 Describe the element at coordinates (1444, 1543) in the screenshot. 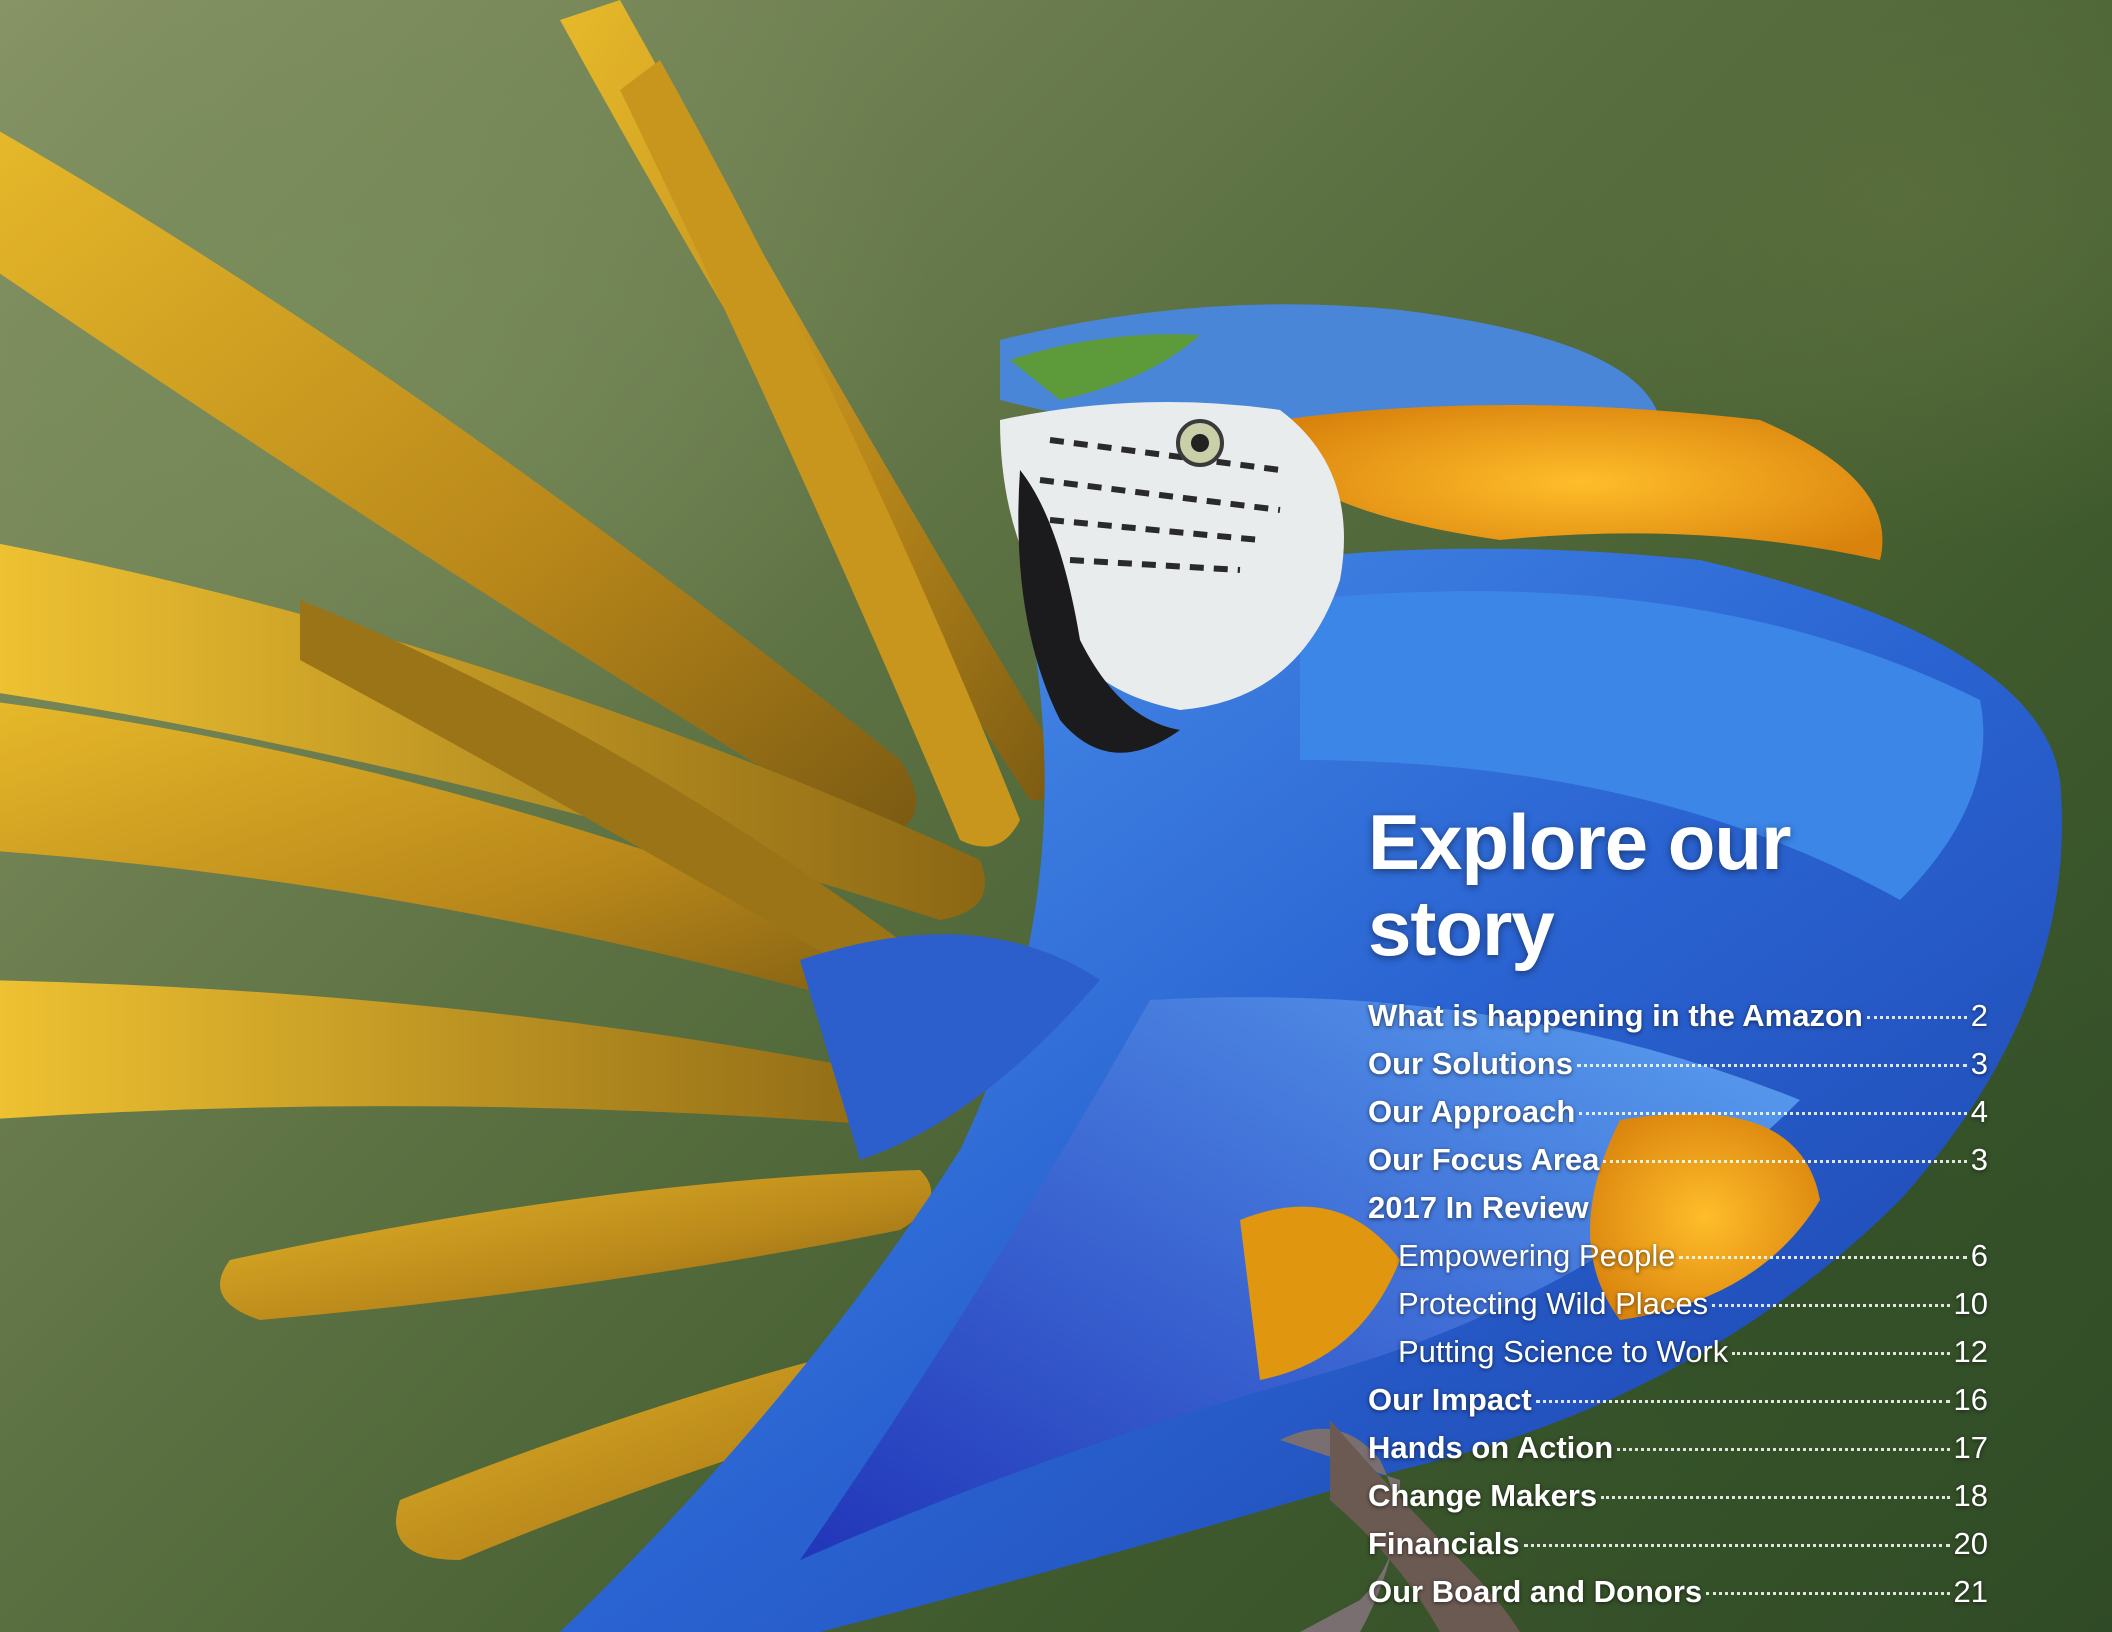

I see `toc-entry-label: Financials` at that location.